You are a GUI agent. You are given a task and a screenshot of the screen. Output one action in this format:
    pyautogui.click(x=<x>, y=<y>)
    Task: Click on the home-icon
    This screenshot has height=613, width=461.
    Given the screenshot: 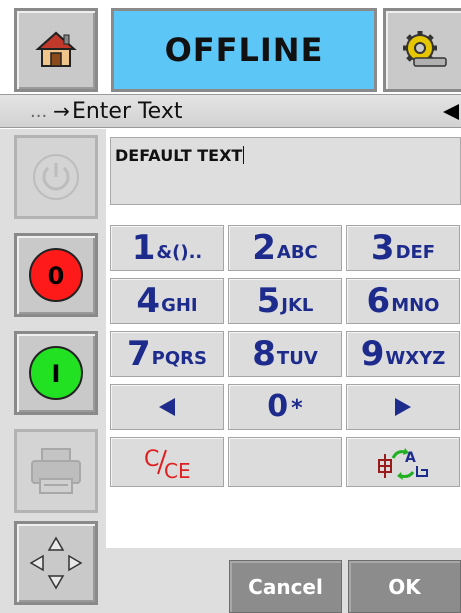 What is the action you would take?
    pyautogui.click(x=56, y=49)
    